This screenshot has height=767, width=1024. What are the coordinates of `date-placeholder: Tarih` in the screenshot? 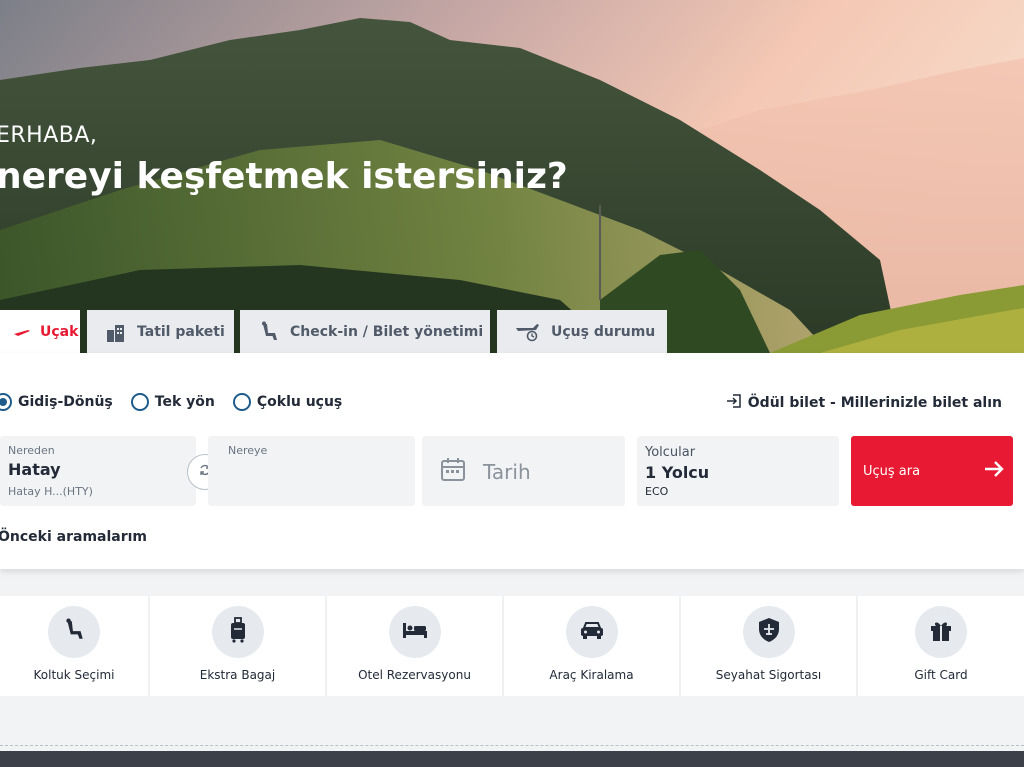 It's located at (507, 472).